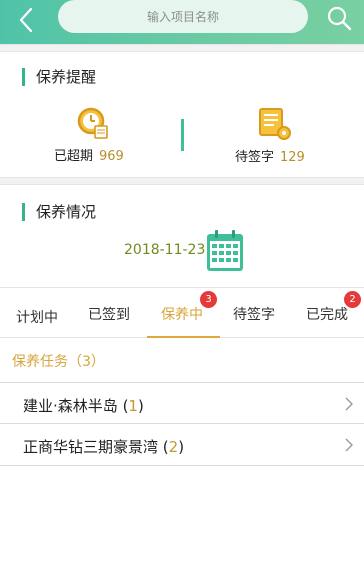  I want to click on calendar-icon, so click(225, 250).